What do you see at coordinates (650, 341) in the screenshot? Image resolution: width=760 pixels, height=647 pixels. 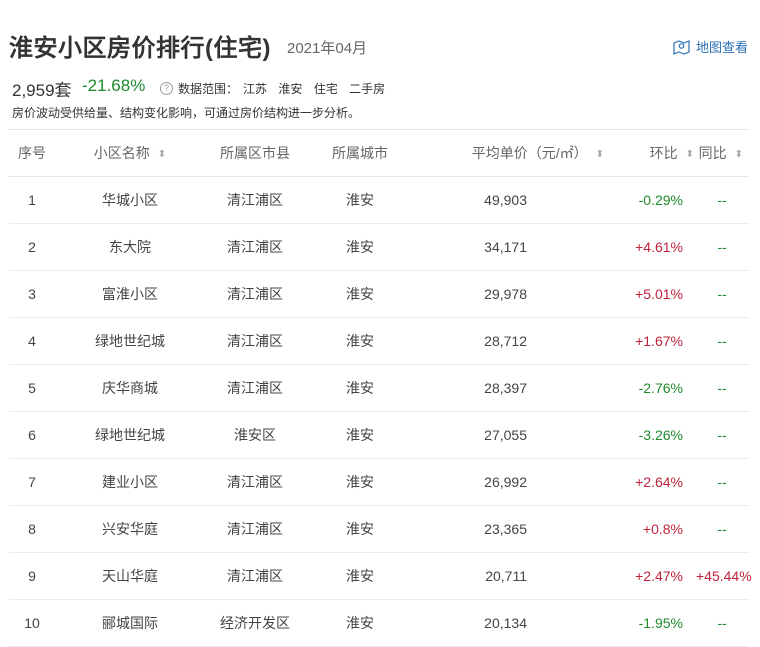 I see `mom-cell: +1.67%` at bounding box center [650, 341].